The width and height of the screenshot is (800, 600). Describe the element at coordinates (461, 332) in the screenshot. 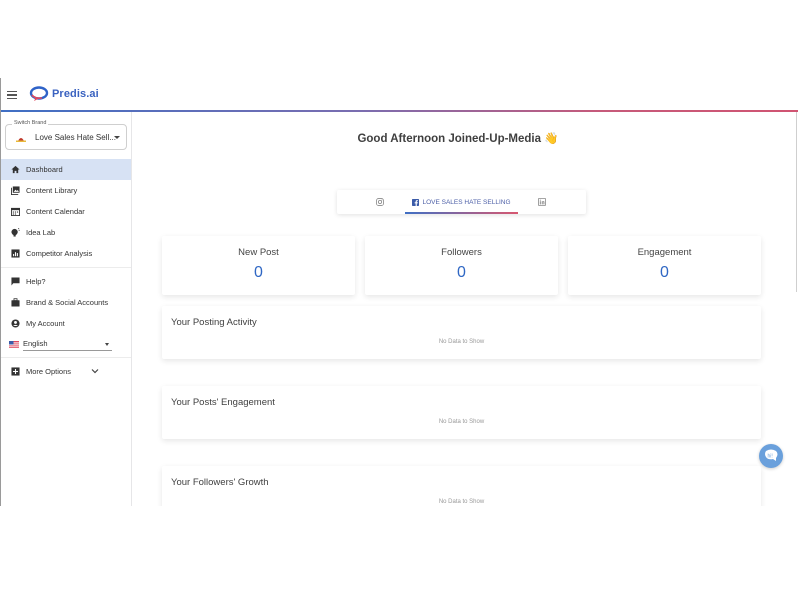

I see `panel-posting-activity: Your Posting Activity No Data to Show` at that location.